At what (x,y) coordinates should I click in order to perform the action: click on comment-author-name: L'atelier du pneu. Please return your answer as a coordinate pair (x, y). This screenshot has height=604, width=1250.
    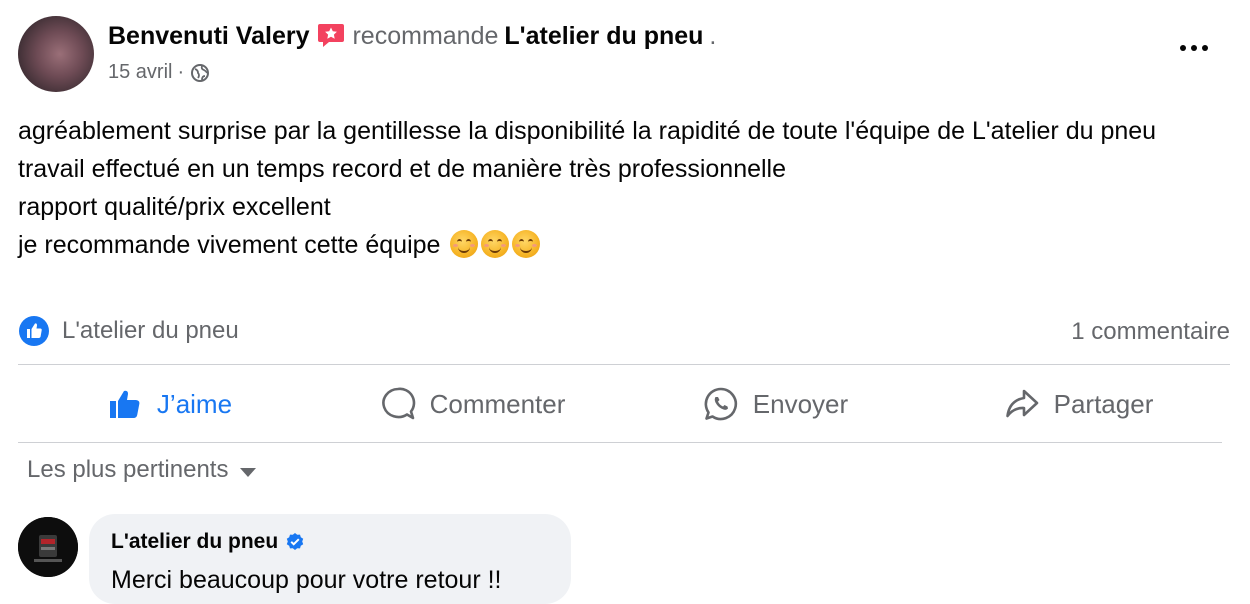
    Looking at the image, I should click on (194, 542).